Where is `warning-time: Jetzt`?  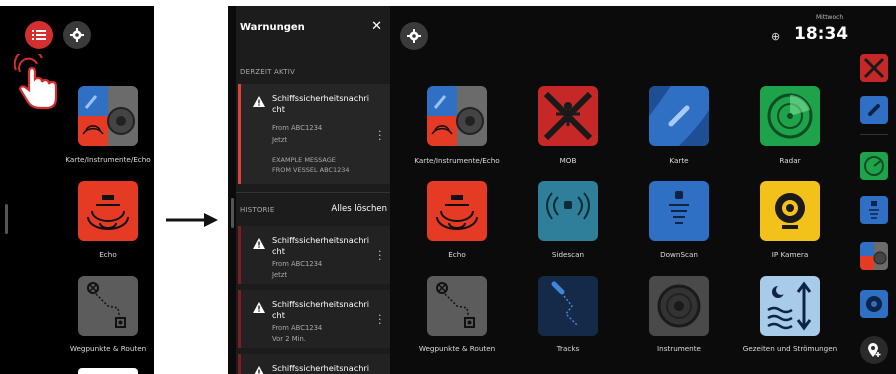 warning-time: Jetzt is located at coordinates (280, 275).